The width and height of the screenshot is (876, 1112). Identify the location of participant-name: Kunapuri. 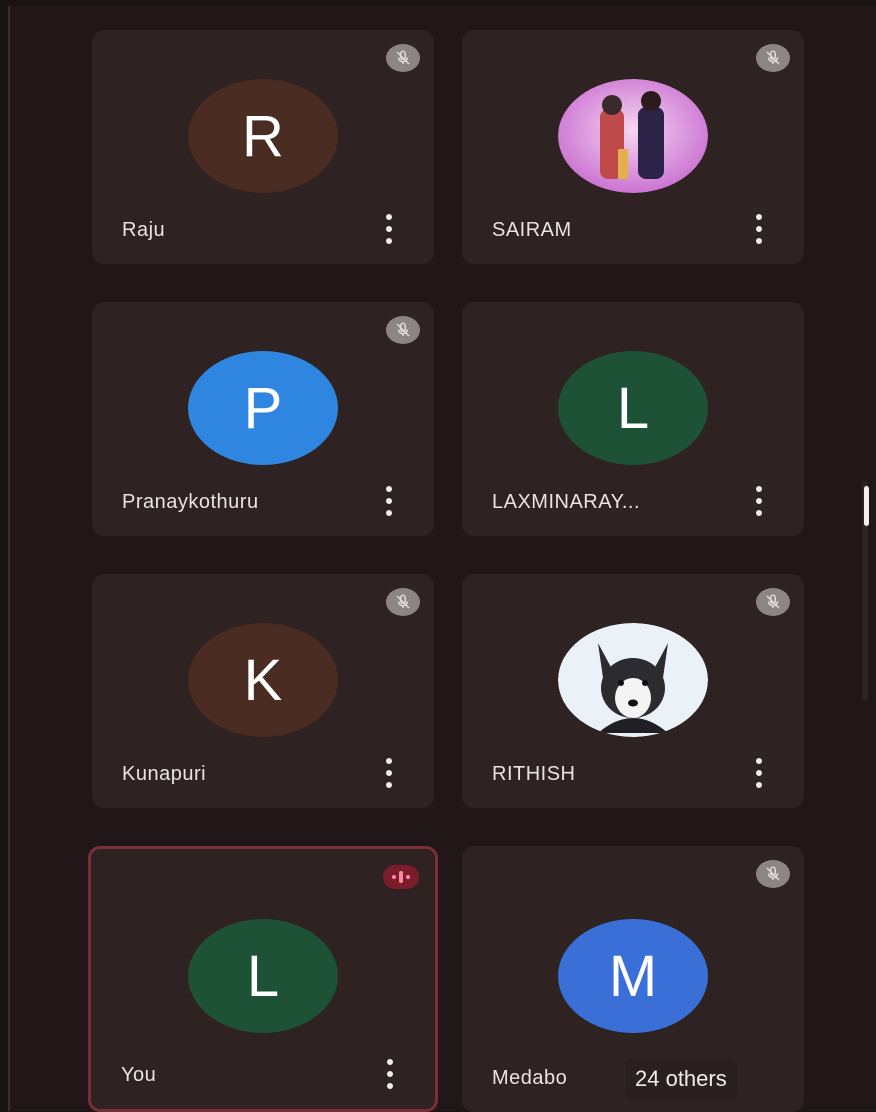
(164, 774).